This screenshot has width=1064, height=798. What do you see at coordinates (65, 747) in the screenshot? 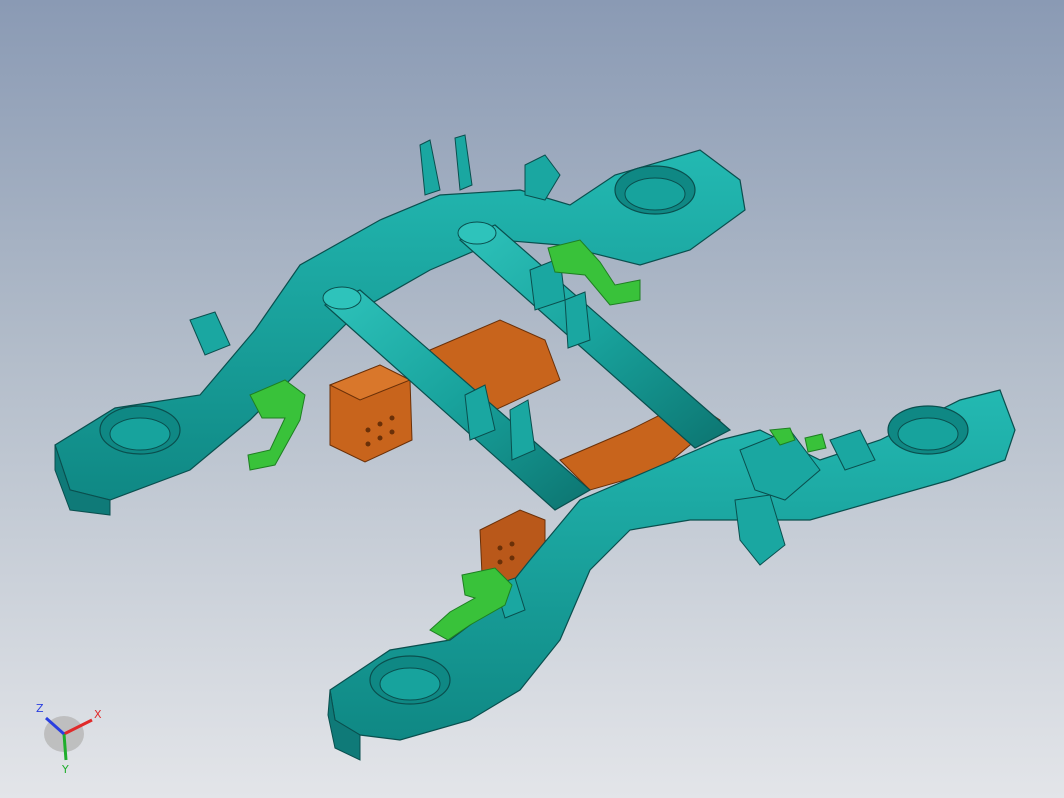
I see `y-axis-line` at bounding box center [65, 747].